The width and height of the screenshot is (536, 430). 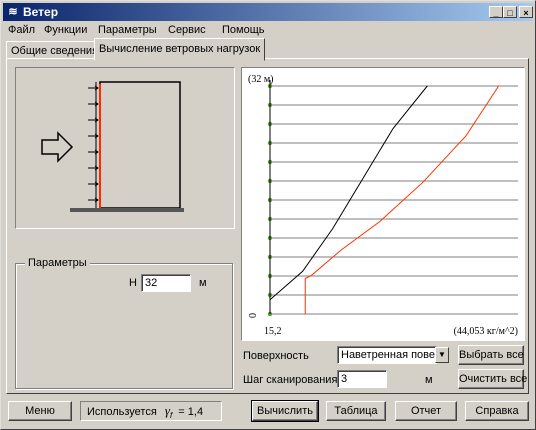 What do you see at coordinates (127, 30) in the screenshot?
I see `menu-parameters: Параметры` at bounding box center [127, 30].